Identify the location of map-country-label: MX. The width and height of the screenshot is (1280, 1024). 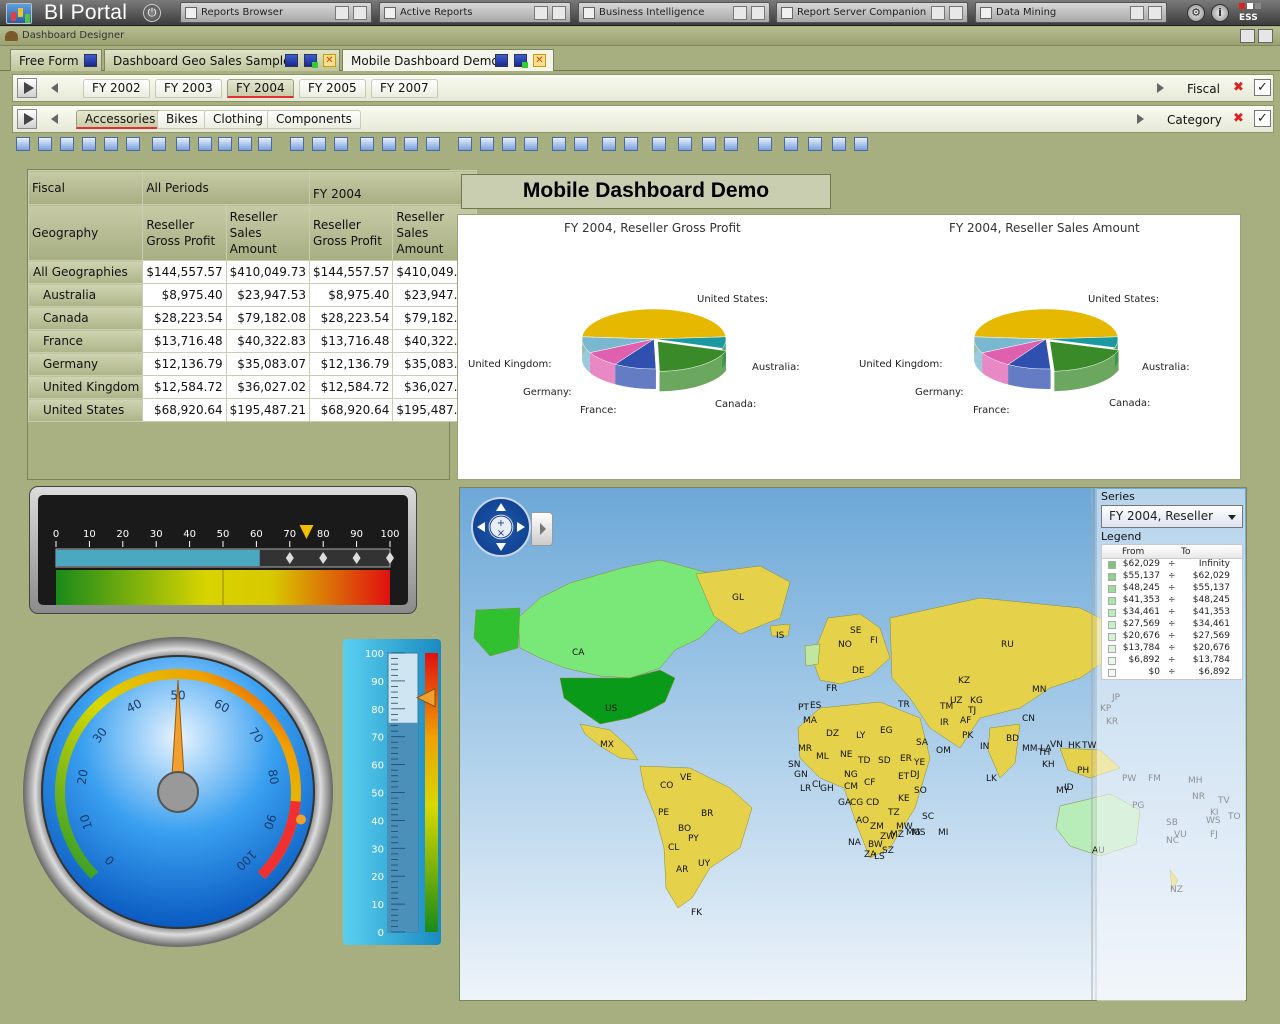
(607, 745).